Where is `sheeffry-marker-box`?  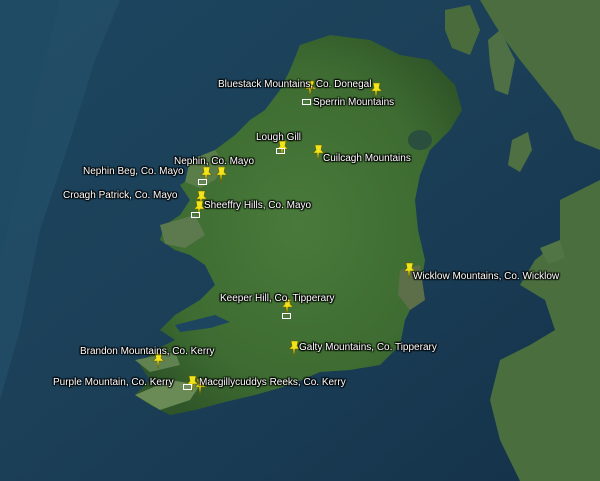 sheeffry-marker-box is located at coordinates (195, 215).